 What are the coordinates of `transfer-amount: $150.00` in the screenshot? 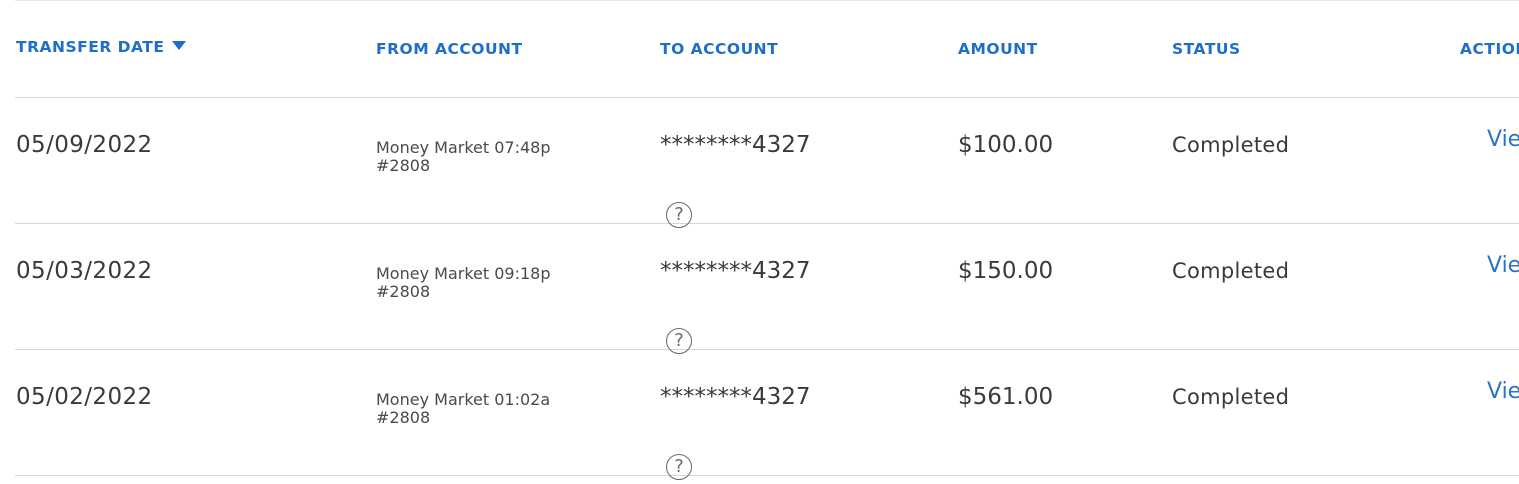 It's located at (1006, 271).